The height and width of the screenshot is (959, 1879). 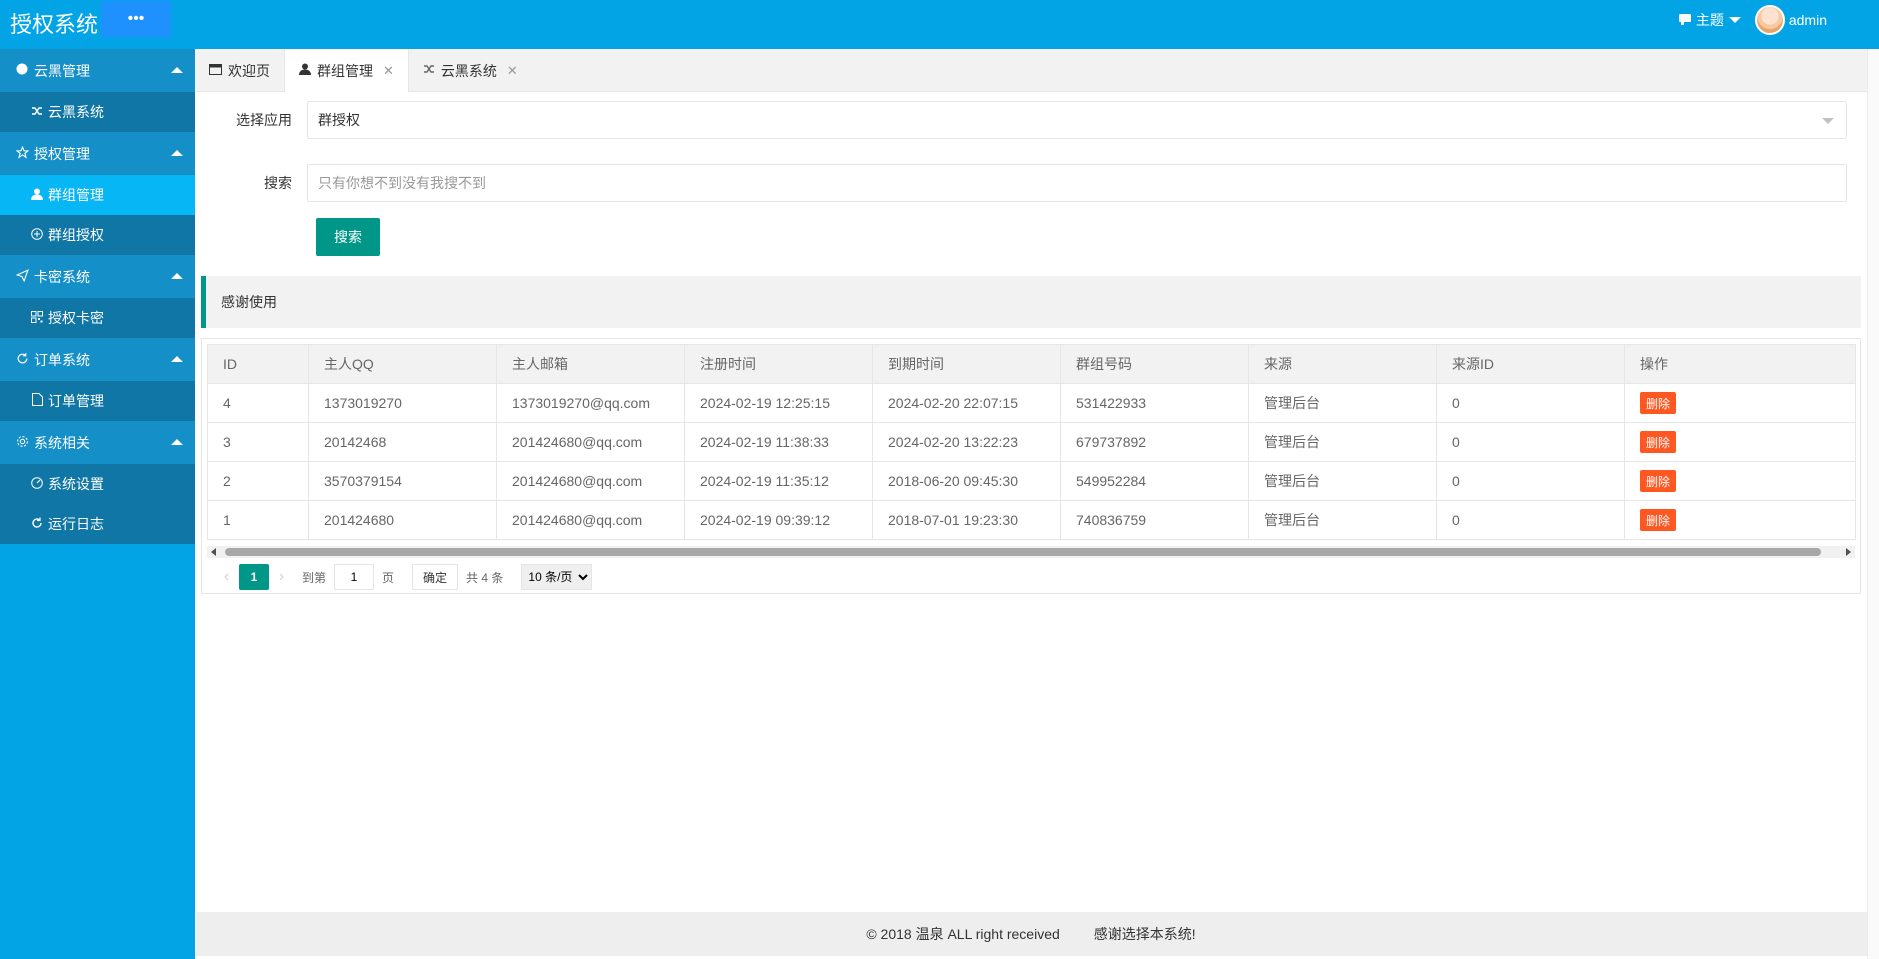 What do you see at coordinates (281, 577) in the screenshot?
I see `chevron-right-icon: ›` at bounding box center [281, 577].